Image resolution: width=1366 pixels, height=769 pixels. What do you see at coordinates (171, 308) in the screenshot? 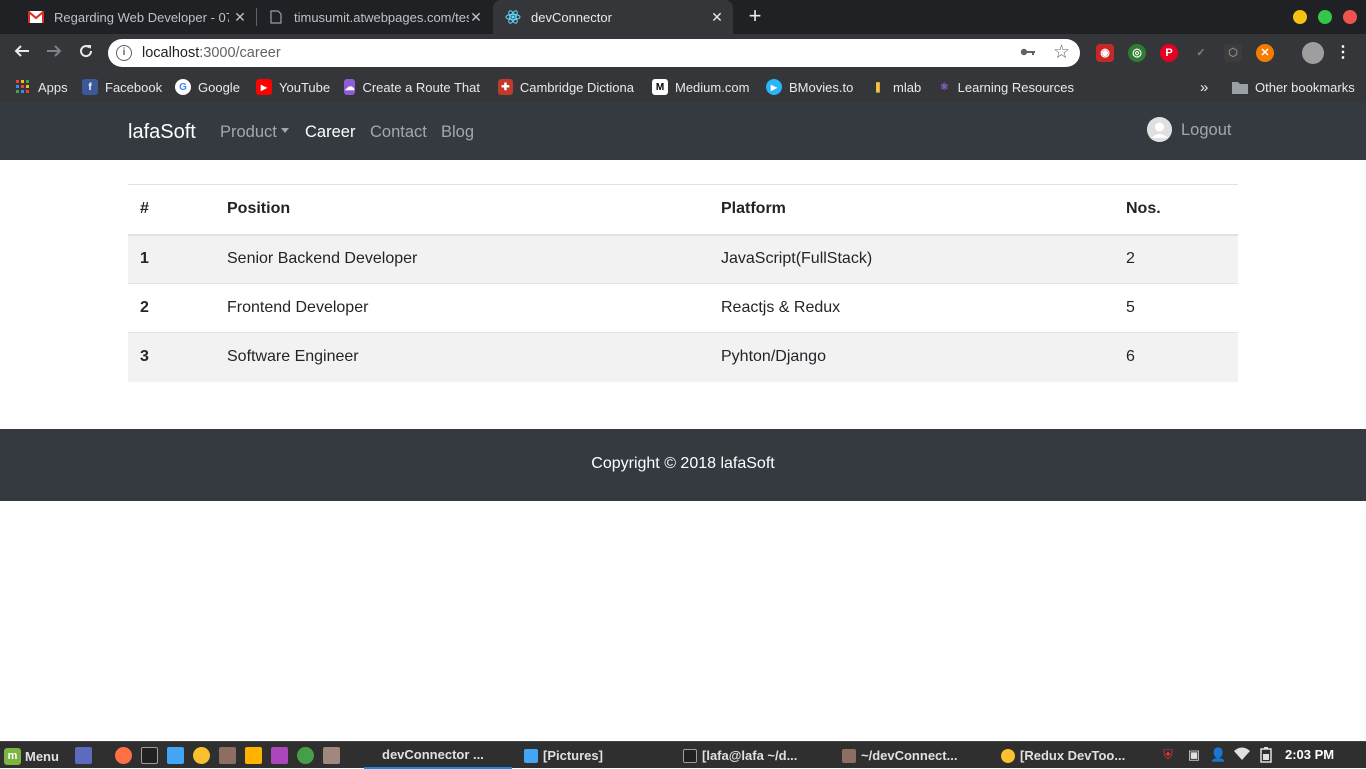
I see `row-number: 2` at bounding box center [171, 308].